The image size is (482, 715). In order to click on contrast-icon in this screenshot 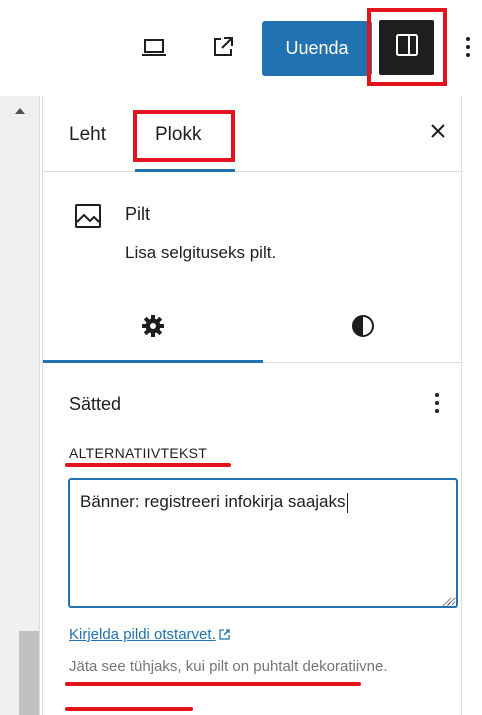, I will do `click(363, 328)`.